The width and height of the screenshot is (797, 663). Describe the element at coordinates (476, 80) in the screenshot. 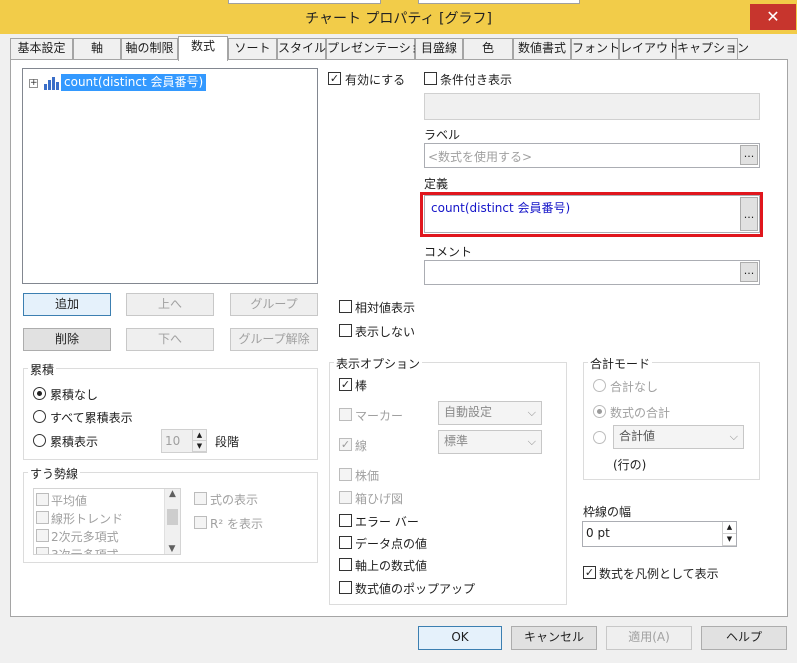

I see `conditional-label: 条件付き表示` at that location.